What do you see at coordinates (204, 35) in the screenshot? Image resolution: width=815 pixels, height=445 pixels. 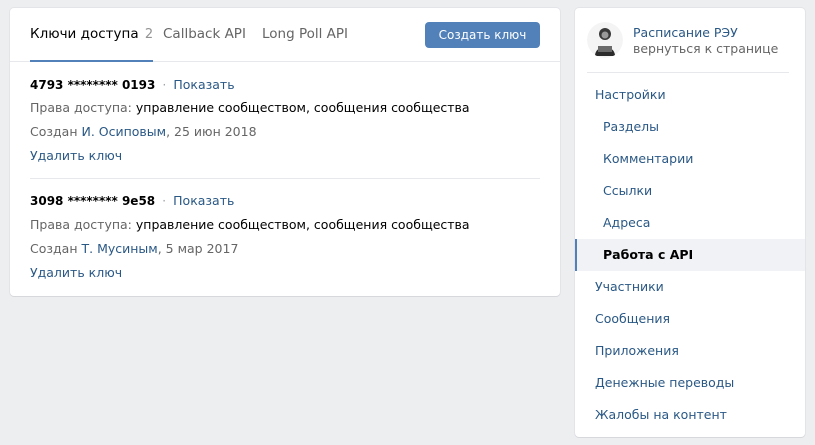 I see `tab-callback-api: Callback API` at bounding box center [204, 35].